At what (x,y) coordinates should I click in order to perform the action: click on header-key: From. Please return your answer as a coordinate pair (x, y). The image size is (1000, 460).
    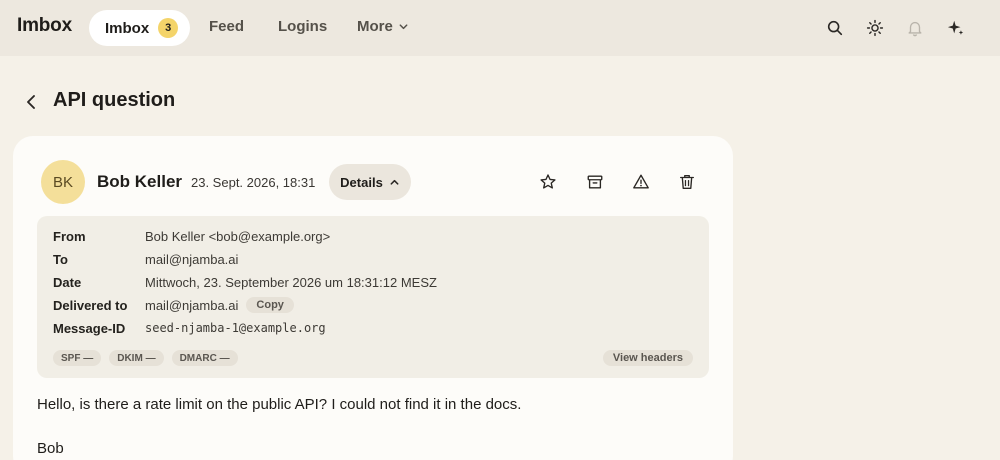
    Looking at the image, I should click on (69, 236).